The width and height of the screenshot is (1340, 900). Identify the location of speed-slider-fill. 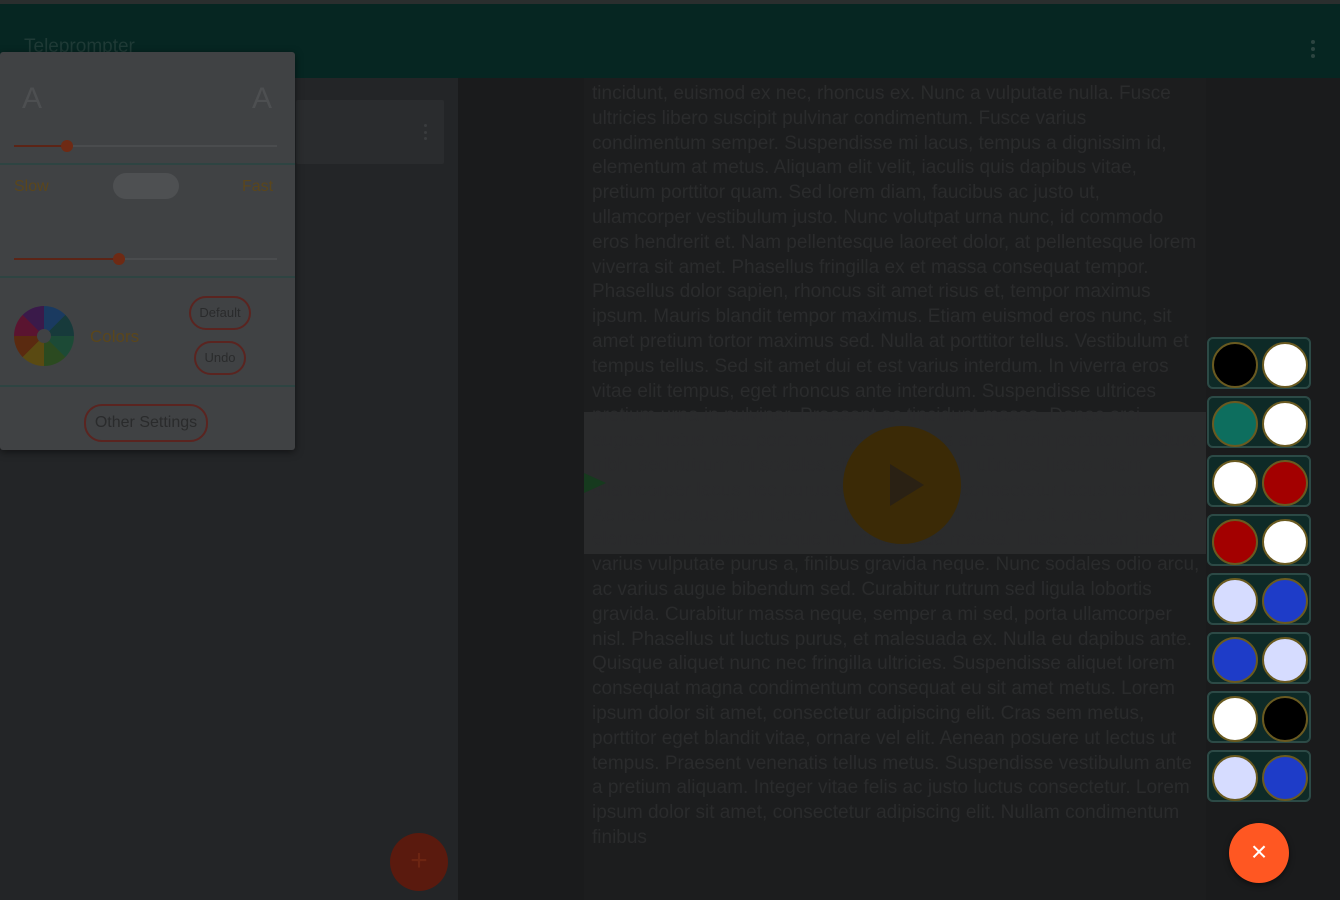
(67, 259).